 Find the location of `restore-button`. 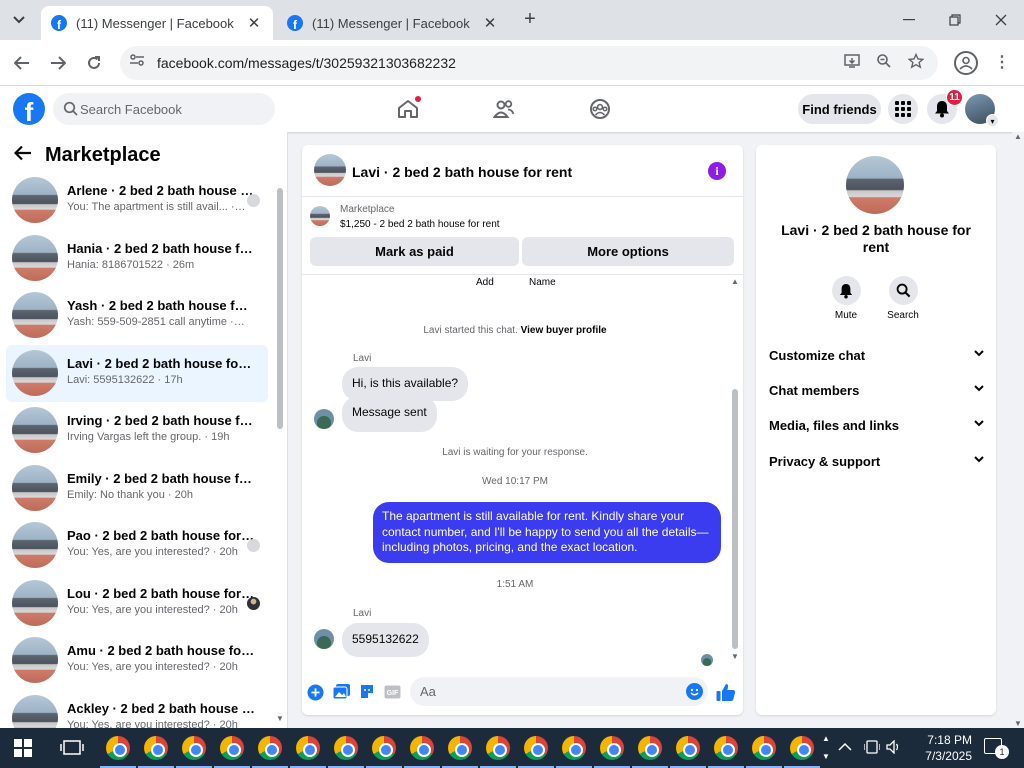

restore-button is located at coordinates (955, 20).